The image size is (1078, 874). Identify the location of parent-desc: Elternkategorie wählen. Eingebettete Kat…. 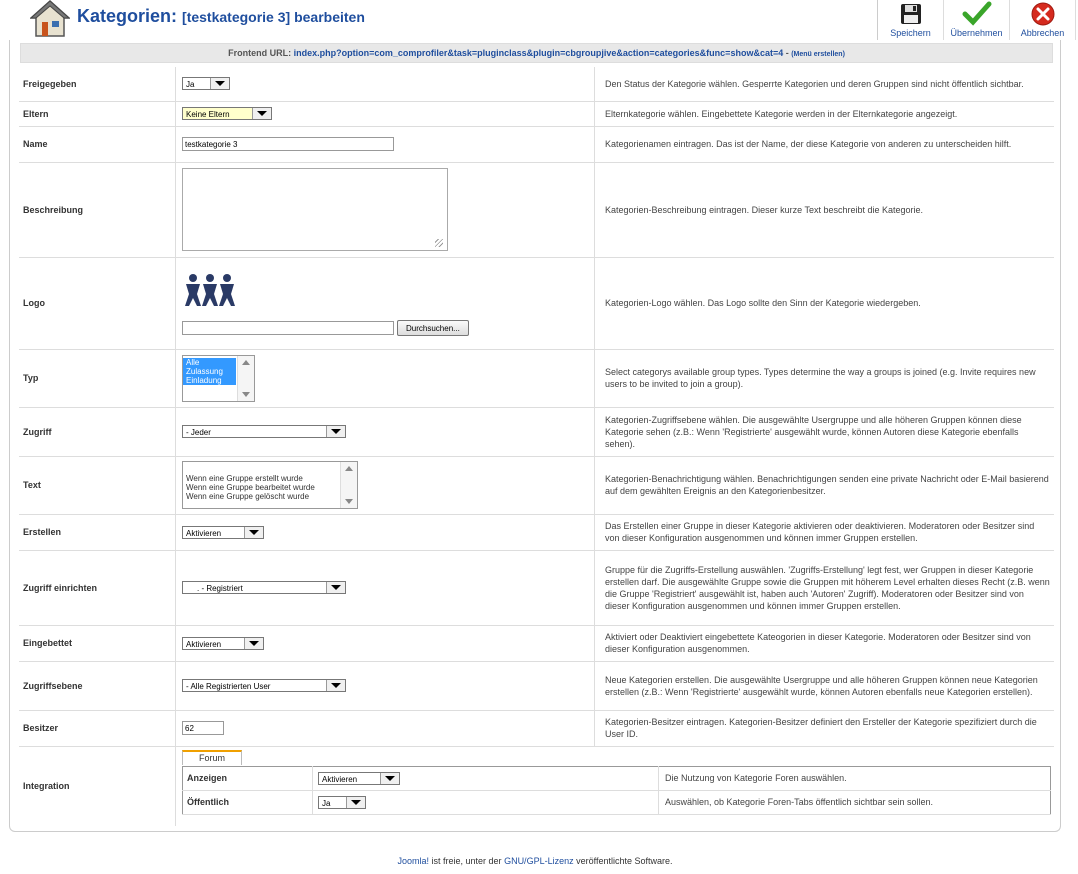
(824, 114).